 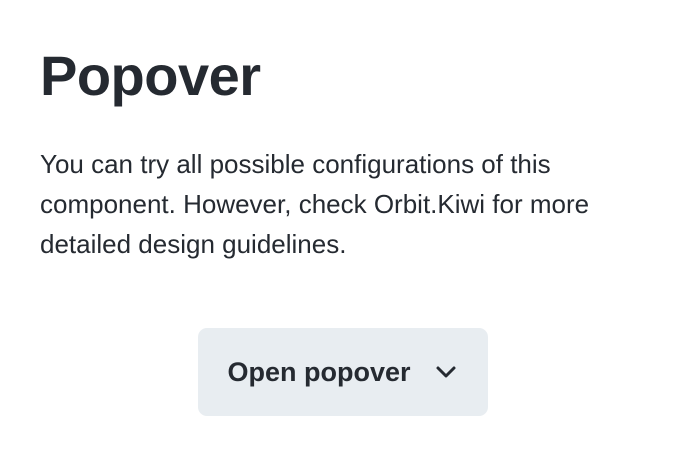 What do you see at coordinates (446, 372) in the screenshot?
I see `chevron-down-icon` at bounding box center [446, 372].